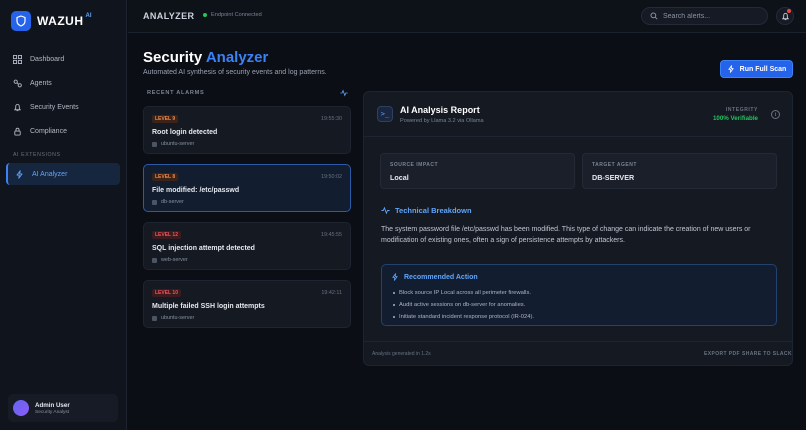 Image resolution: width=806 pixels, height=430 pixels. I want to click on alarm-host: db-server, so click(168, 202).